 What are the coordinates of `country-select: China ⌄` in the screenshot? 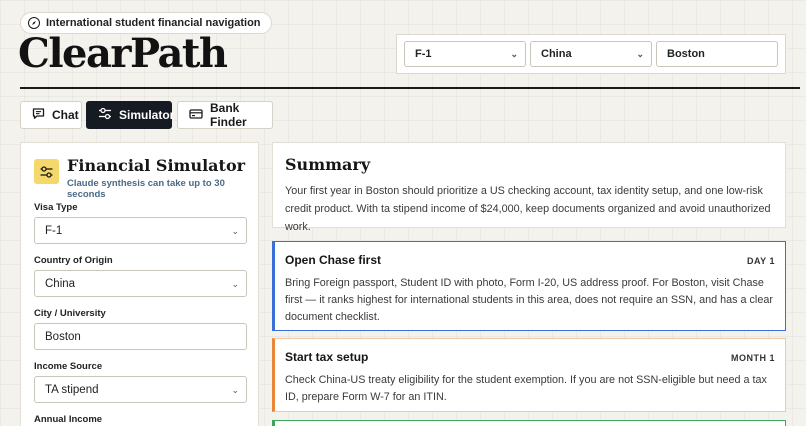 It's located at (591, 54).